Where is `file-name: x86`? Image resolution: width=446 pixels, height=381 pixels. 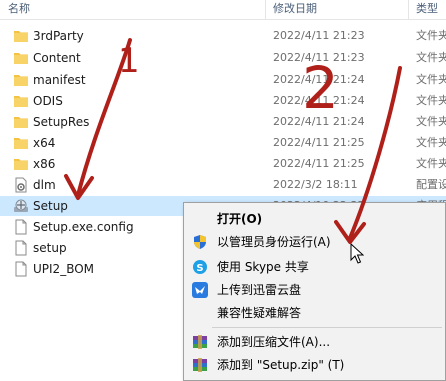 file-name: x86 is located at coordinates (44, 164).